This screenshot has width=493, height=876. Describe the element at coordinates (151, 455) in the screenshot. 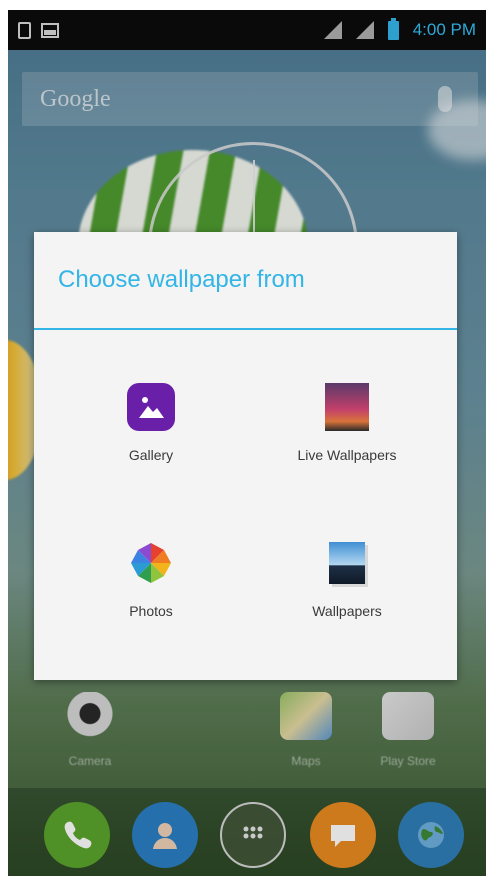

I see `option-label: Gallery` at that location.